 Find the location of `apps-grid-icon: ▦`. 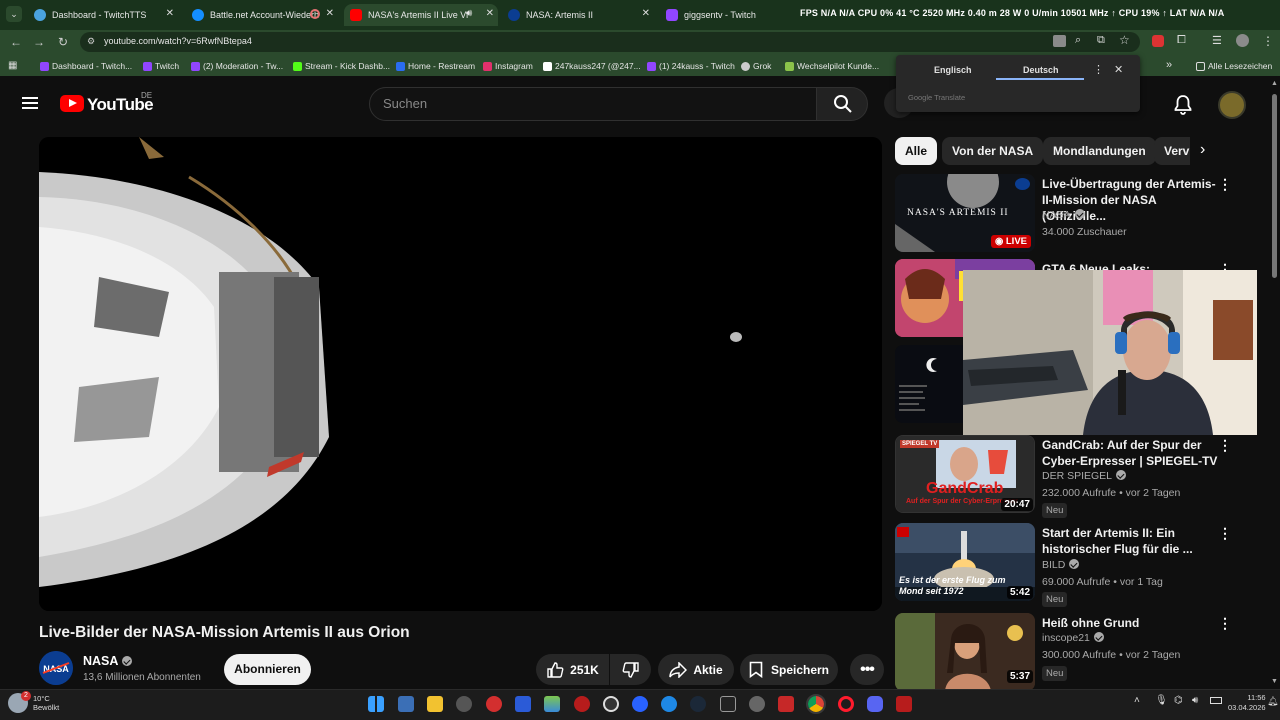

apps-grid-icon: ▦ is located at coordinates (12, 65).